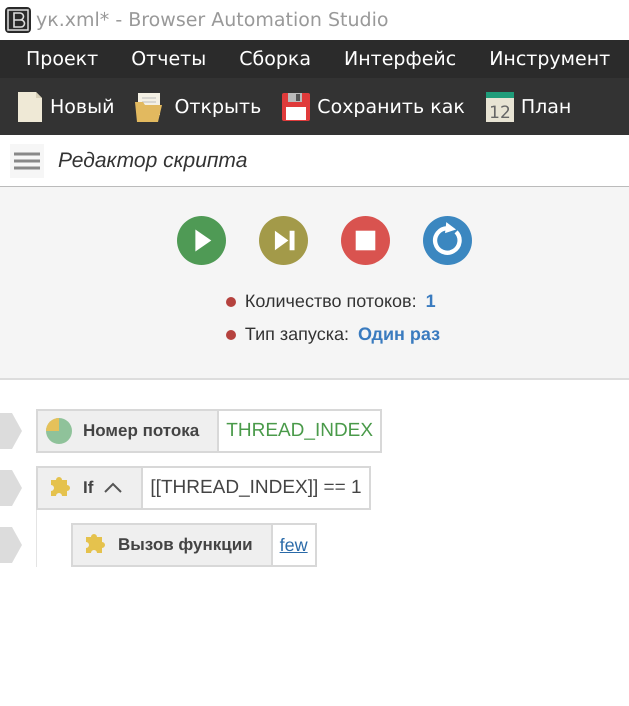 This screenshot has width=629, height=706. What do you see at coordinates (256, 488) in the screenshot?
I see `action-parameter: [[THREAD_INDEX]] == 1` at bounding box center [256, 488].